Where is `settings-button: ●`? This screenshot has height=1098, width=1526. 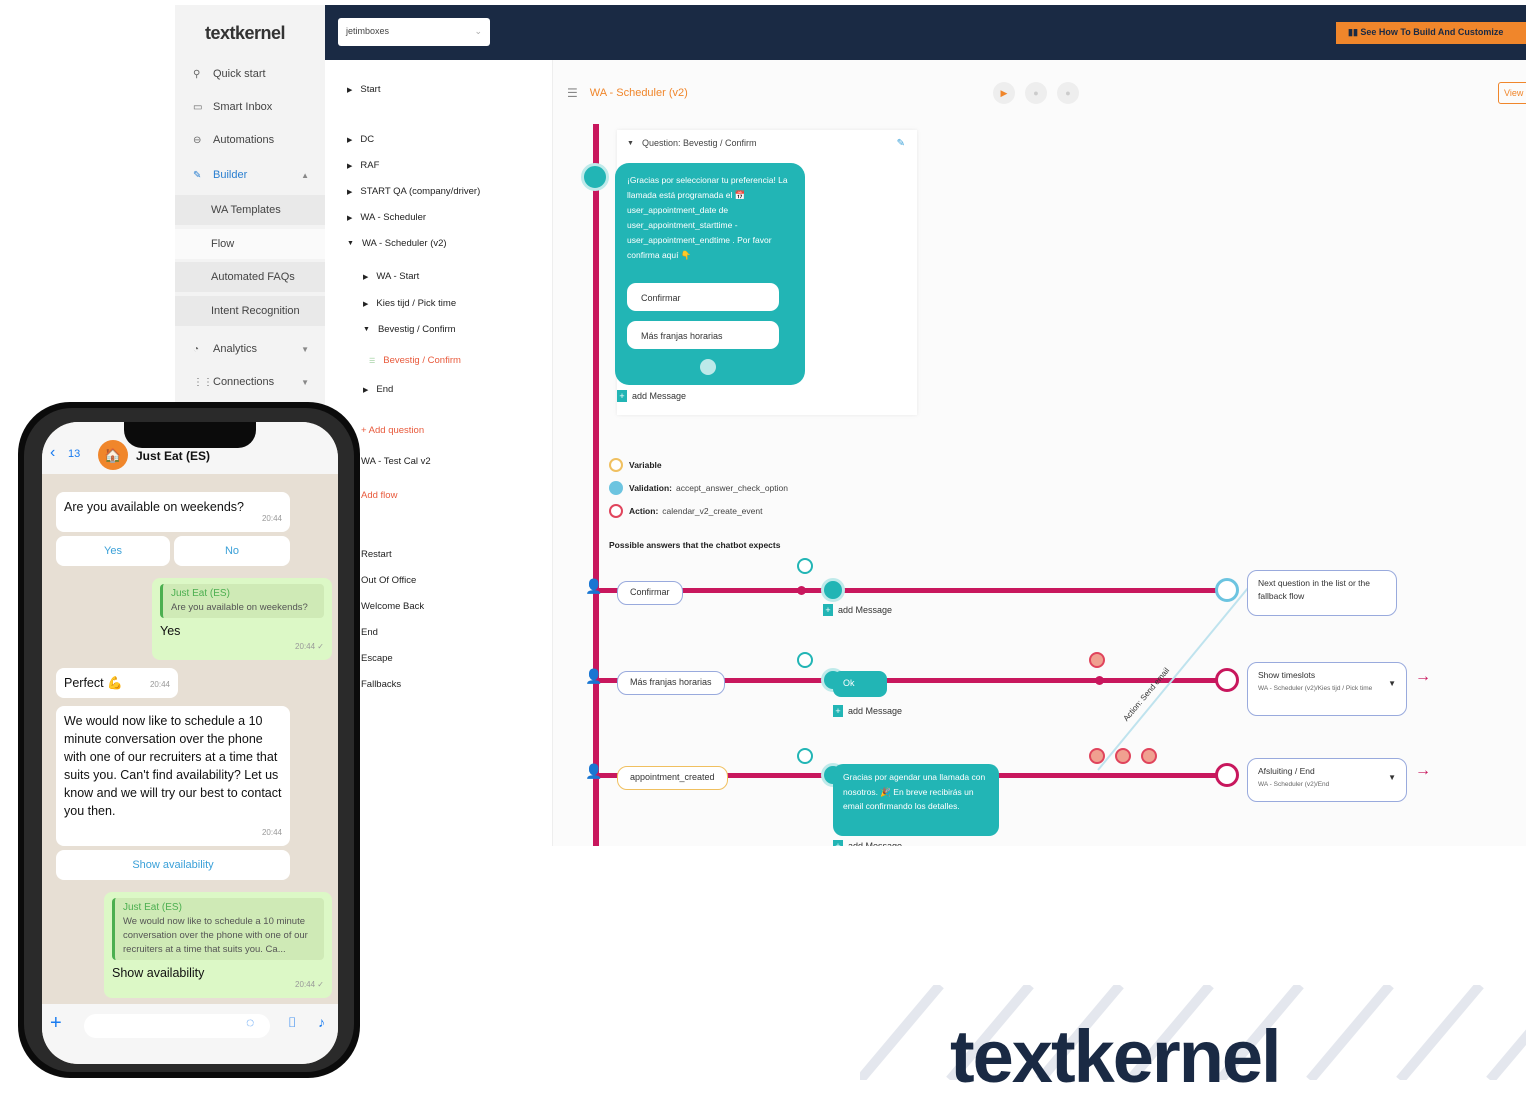 settings-button: ● is located at coordinates (1068, 93).